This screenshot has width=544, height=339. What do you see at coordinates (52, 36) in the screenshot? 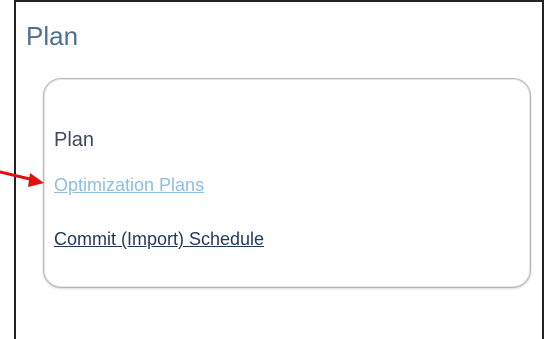
I see `page-title: Plan` at bounding box center [52, 36].